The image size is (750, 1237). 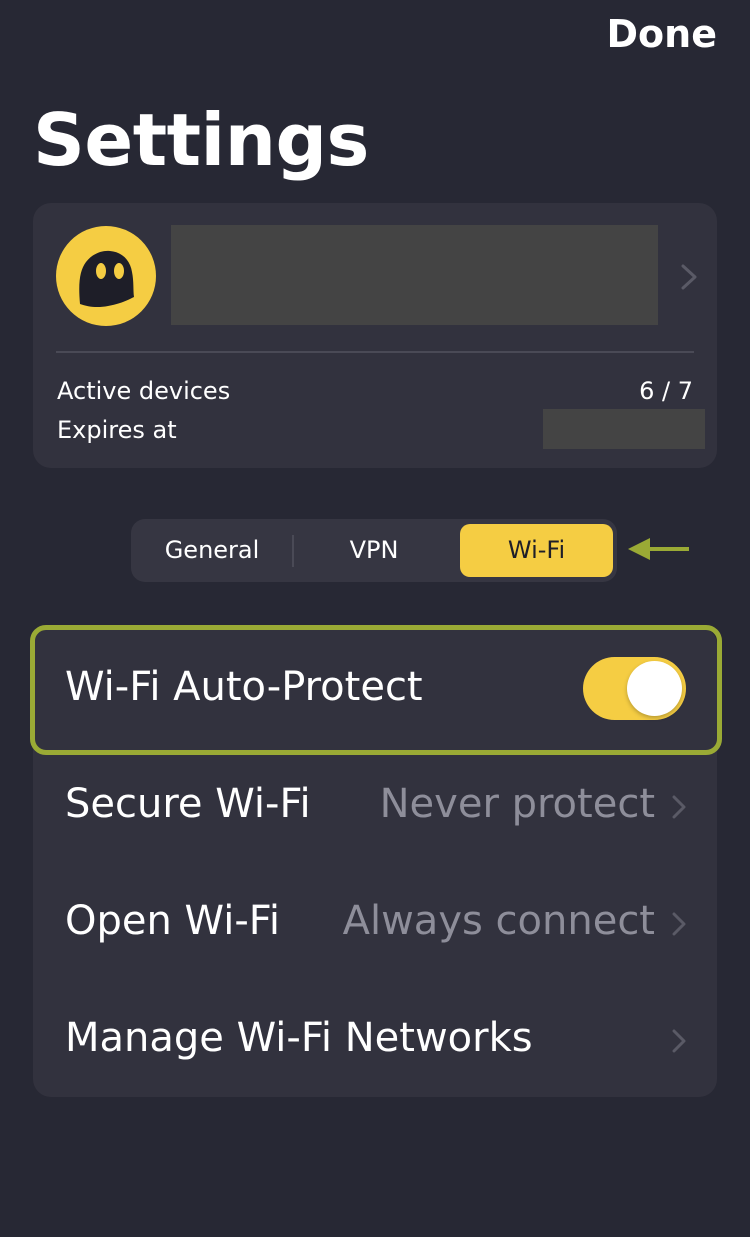 I want to click on avatar, so click(x=106, y=276).